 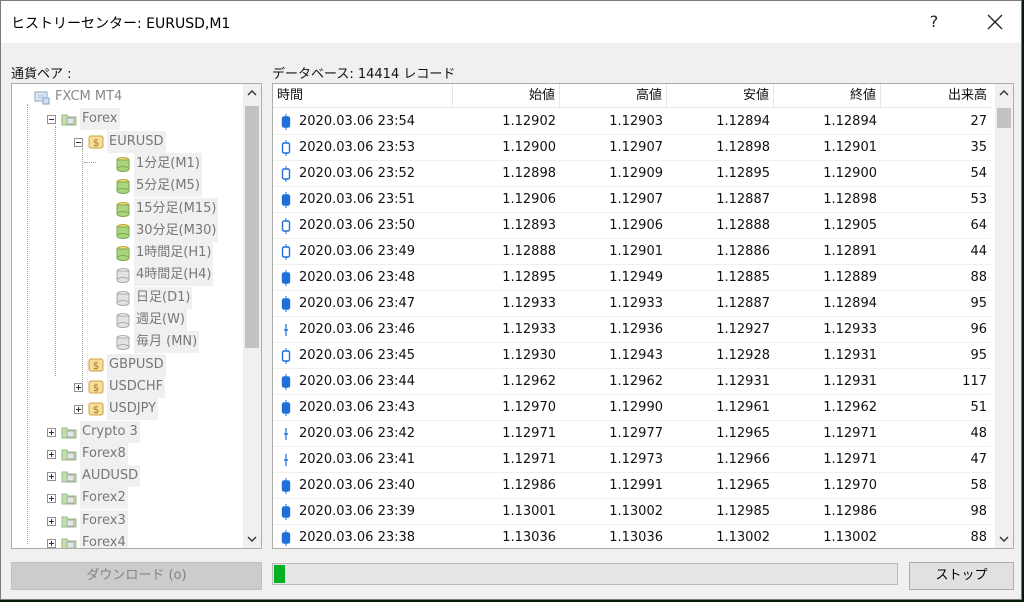 I want to click on tree-node-eurusd: $ EURUSD, so click(x=127, y=141).